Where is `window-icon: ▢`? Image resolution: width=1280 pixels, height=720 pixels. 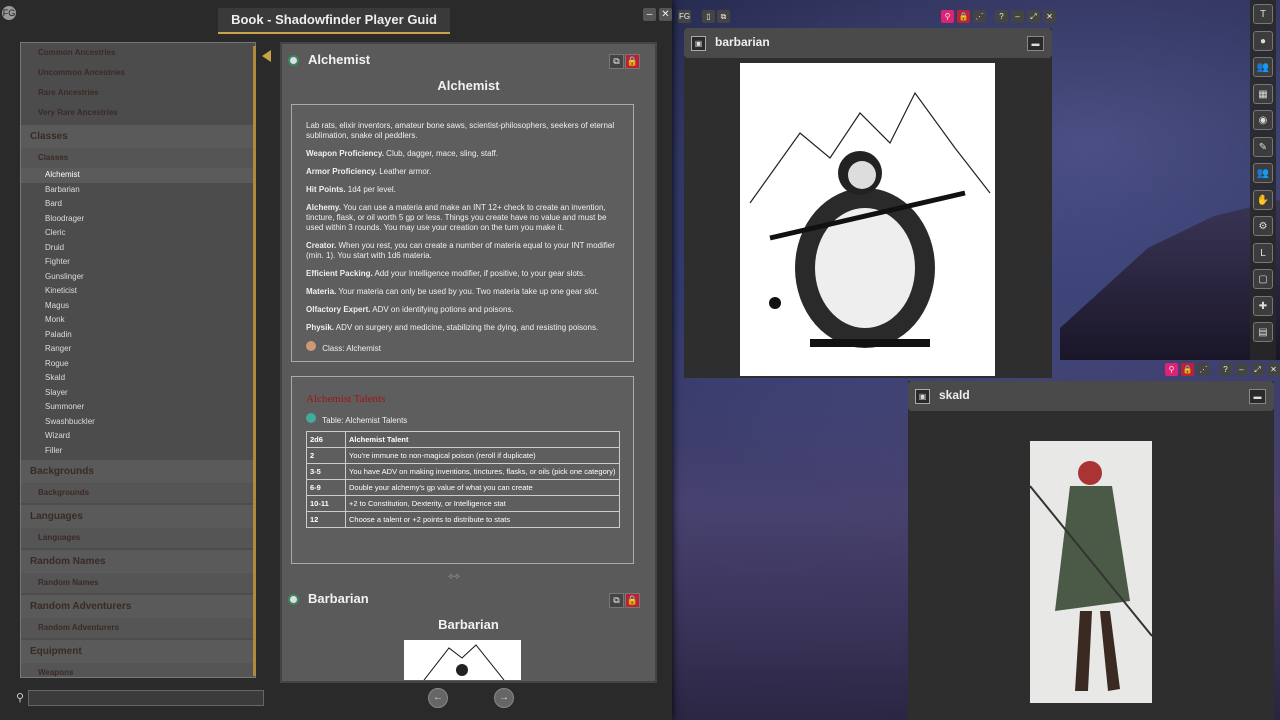
window-icon: ▢ is located at coordinates (1263, 279).